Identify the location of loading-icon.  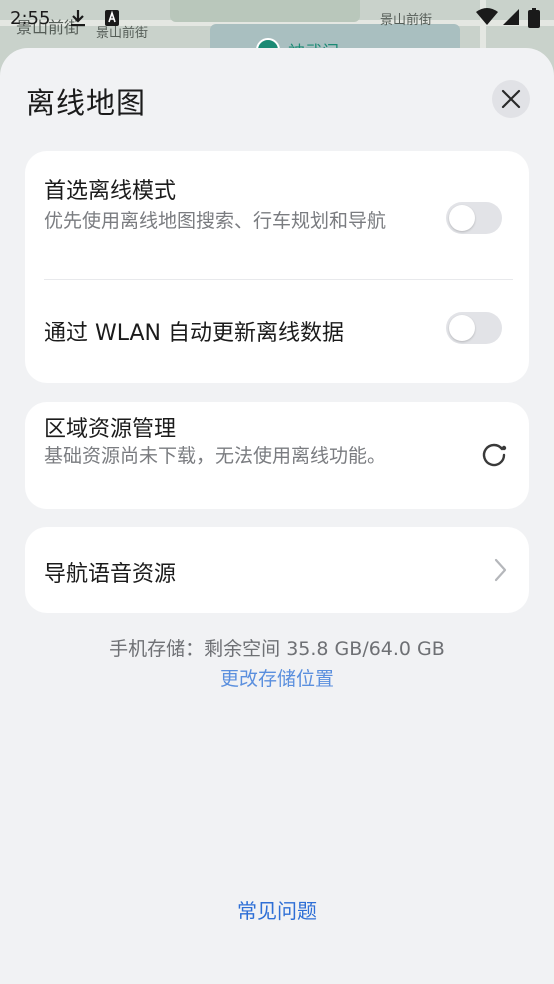
(494, 455).